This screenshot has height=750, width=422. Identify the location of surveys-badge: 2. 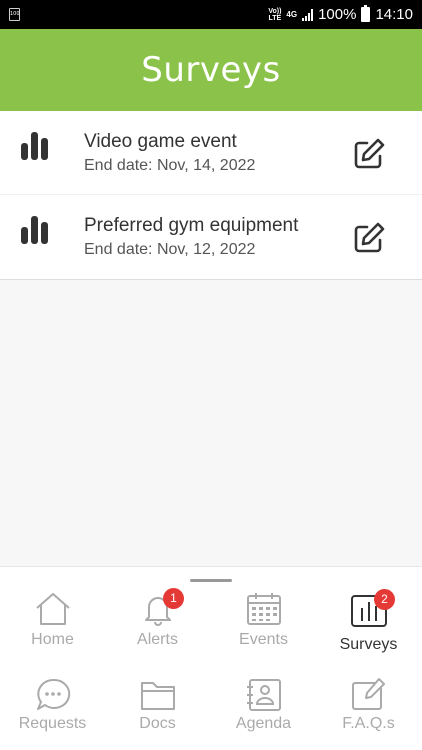
(384, 599).